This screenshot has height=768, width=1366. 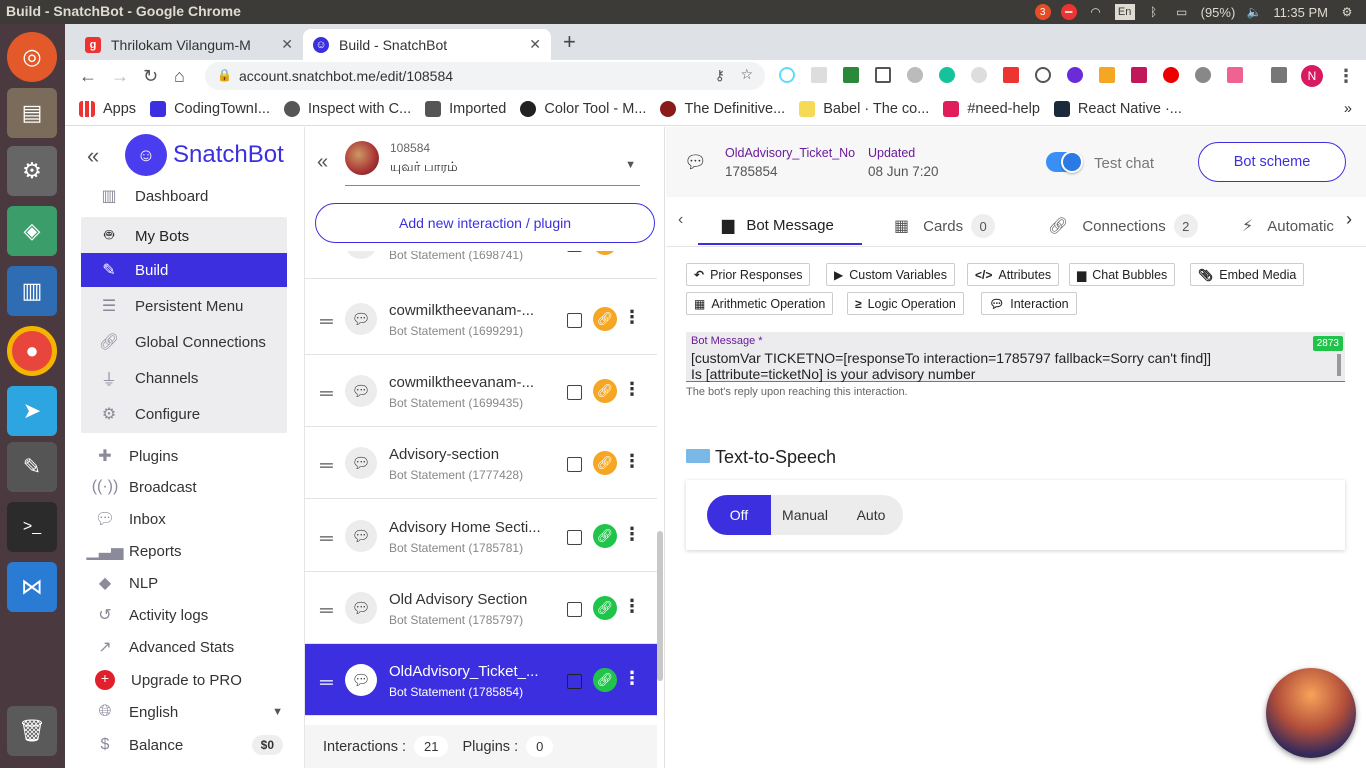 I want to click on bookmark-folder: Imported, so click(x=465, y=108).